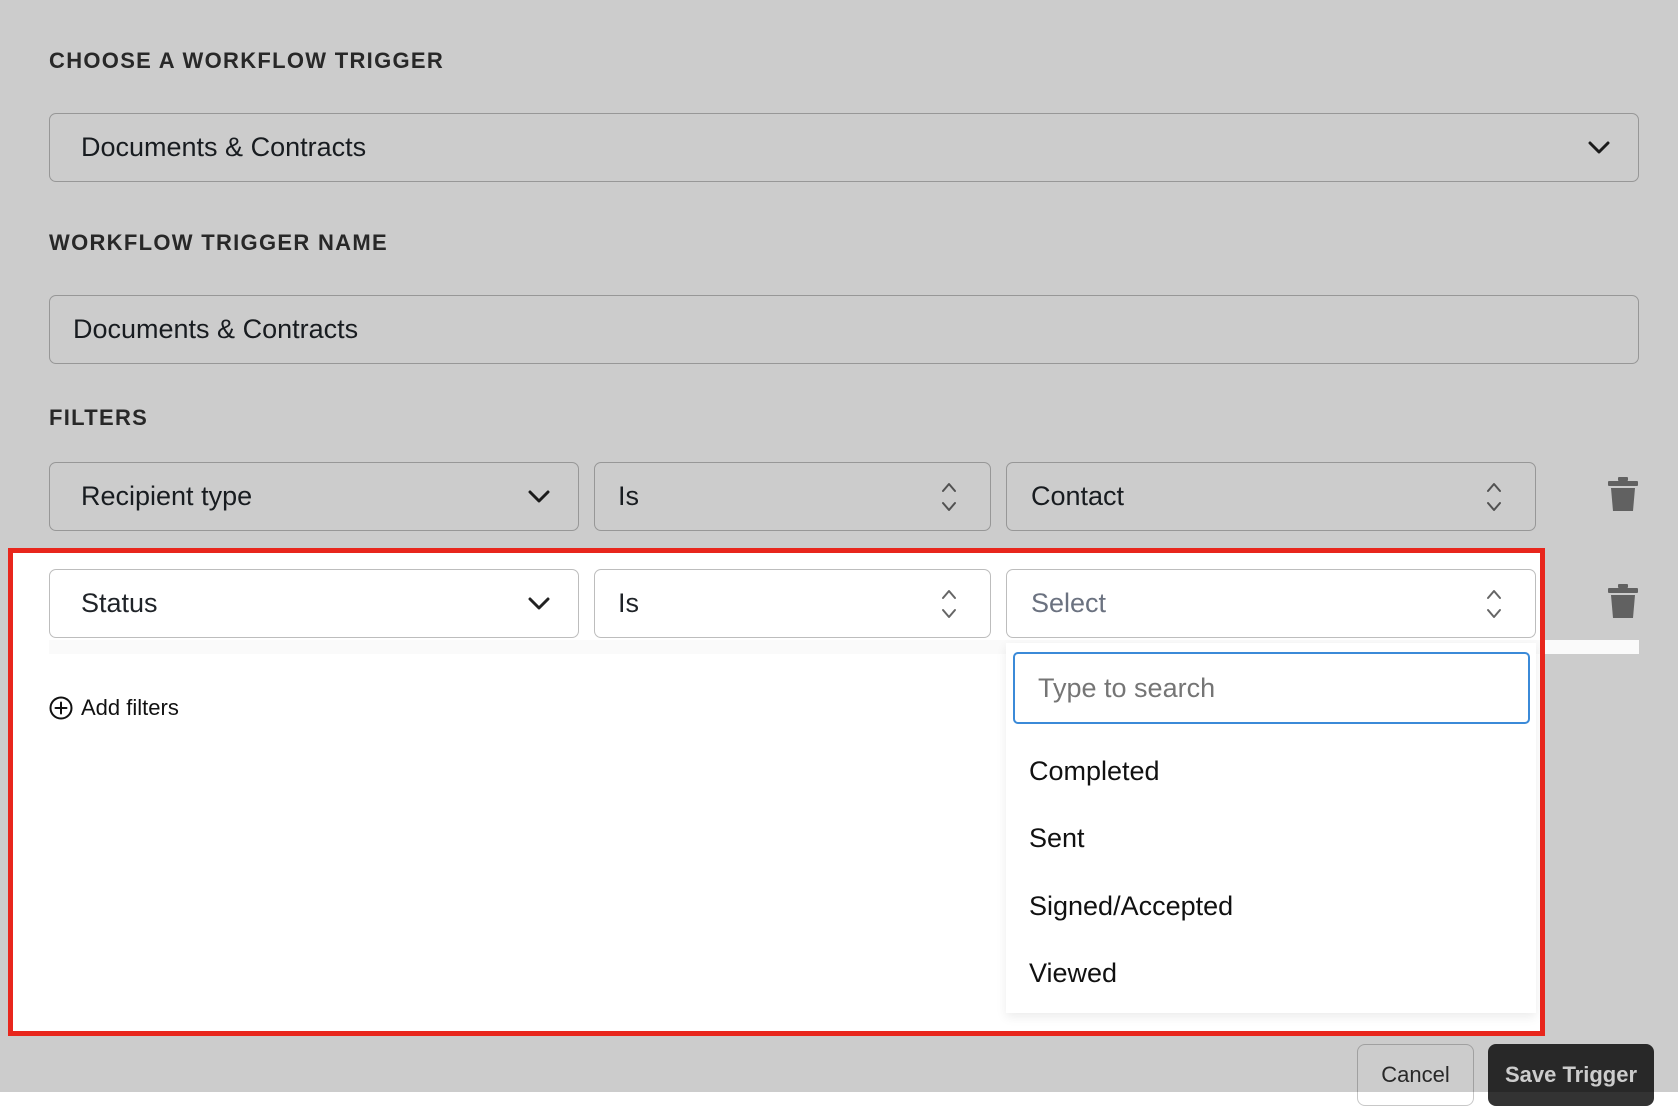 The image size is (1678, 1106). What do you see at coordinates (1571, 1075) in the screenshot?
I see `save-trigger-button: Save Trigger` at bounding box center [1571, 1075].